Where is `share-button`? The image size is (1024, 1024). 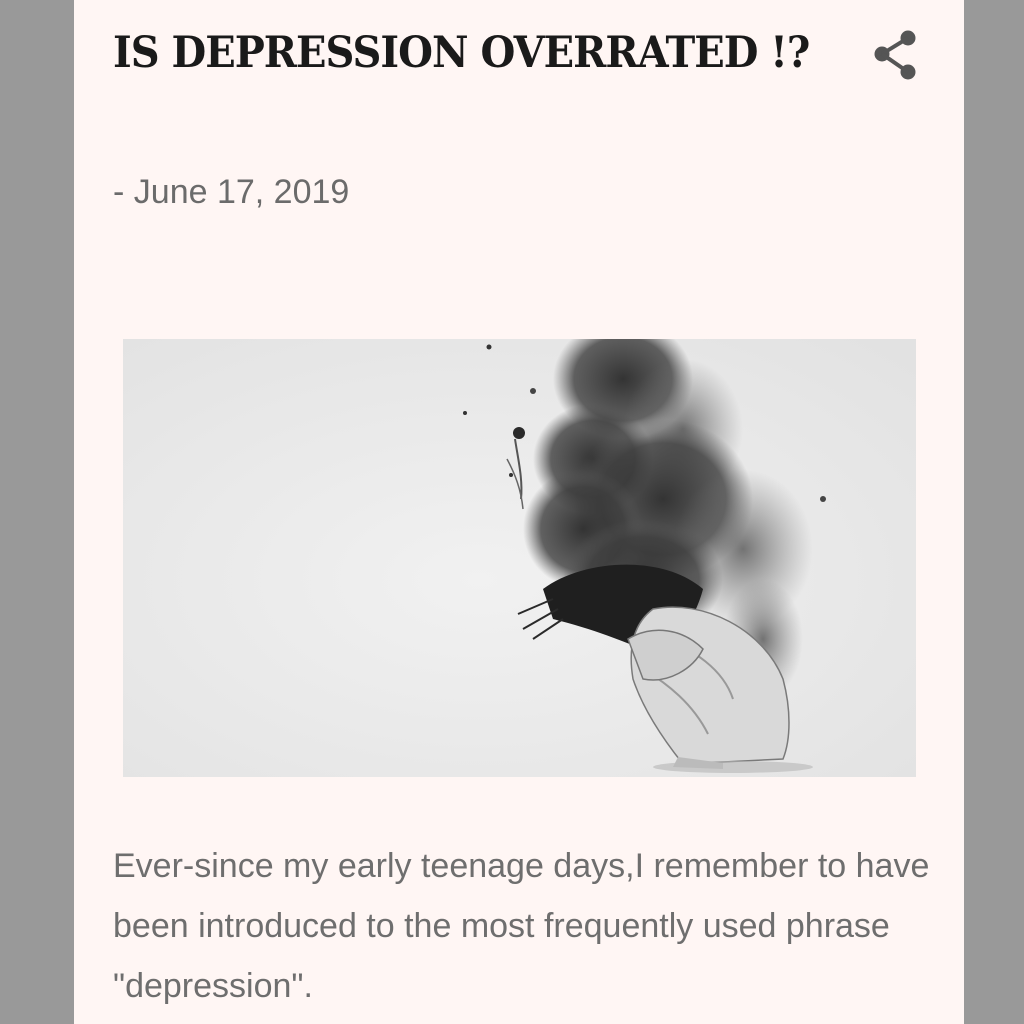 share-button is located at coordinates (896, 55).